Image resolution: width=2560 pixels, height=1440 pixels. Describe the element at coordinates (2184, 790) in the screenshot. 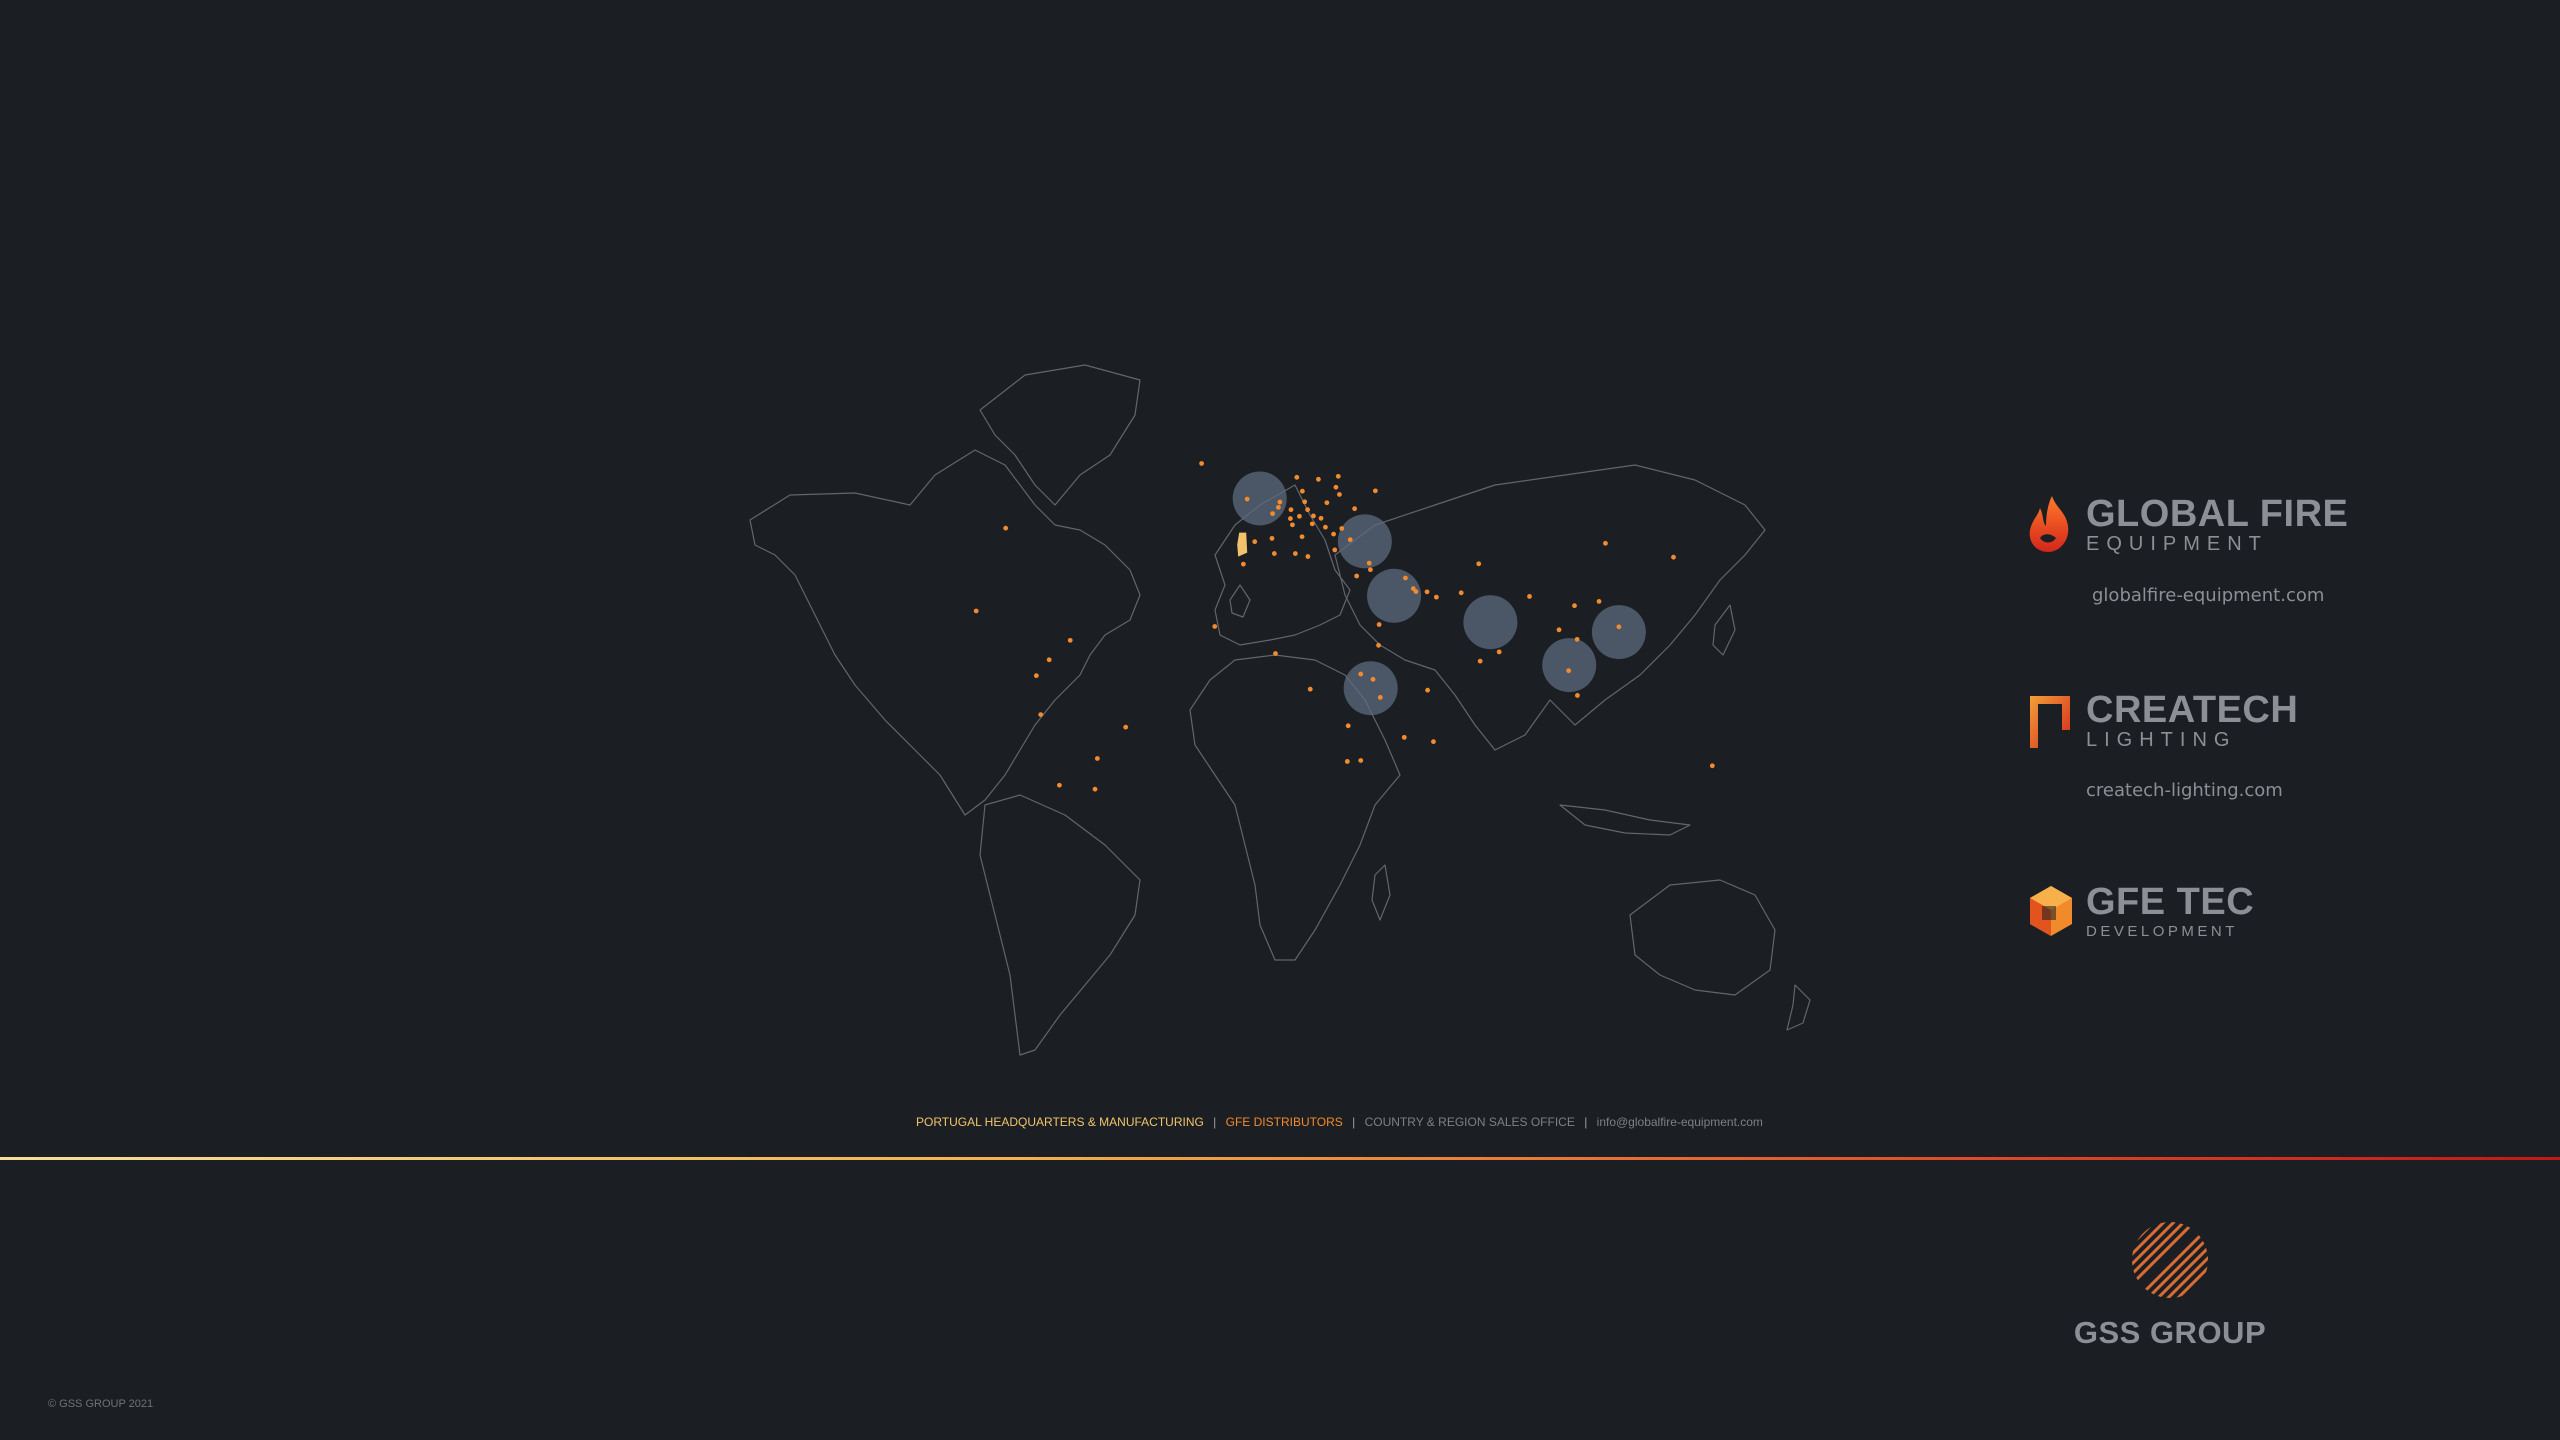

I see `createch-url-link: createch-lighting.com` at that location.